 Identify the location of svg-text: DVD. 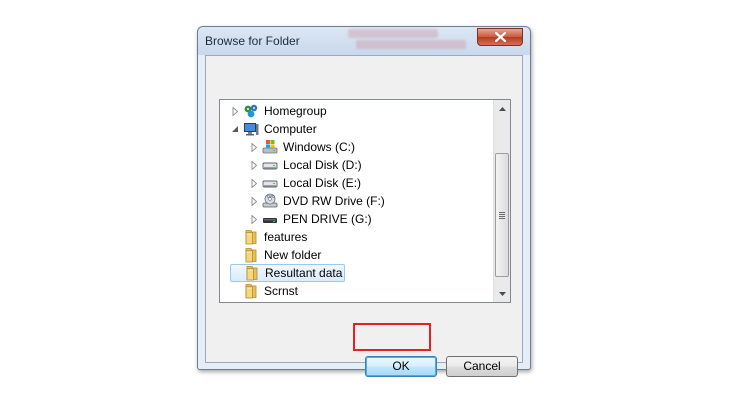
(271, 197).